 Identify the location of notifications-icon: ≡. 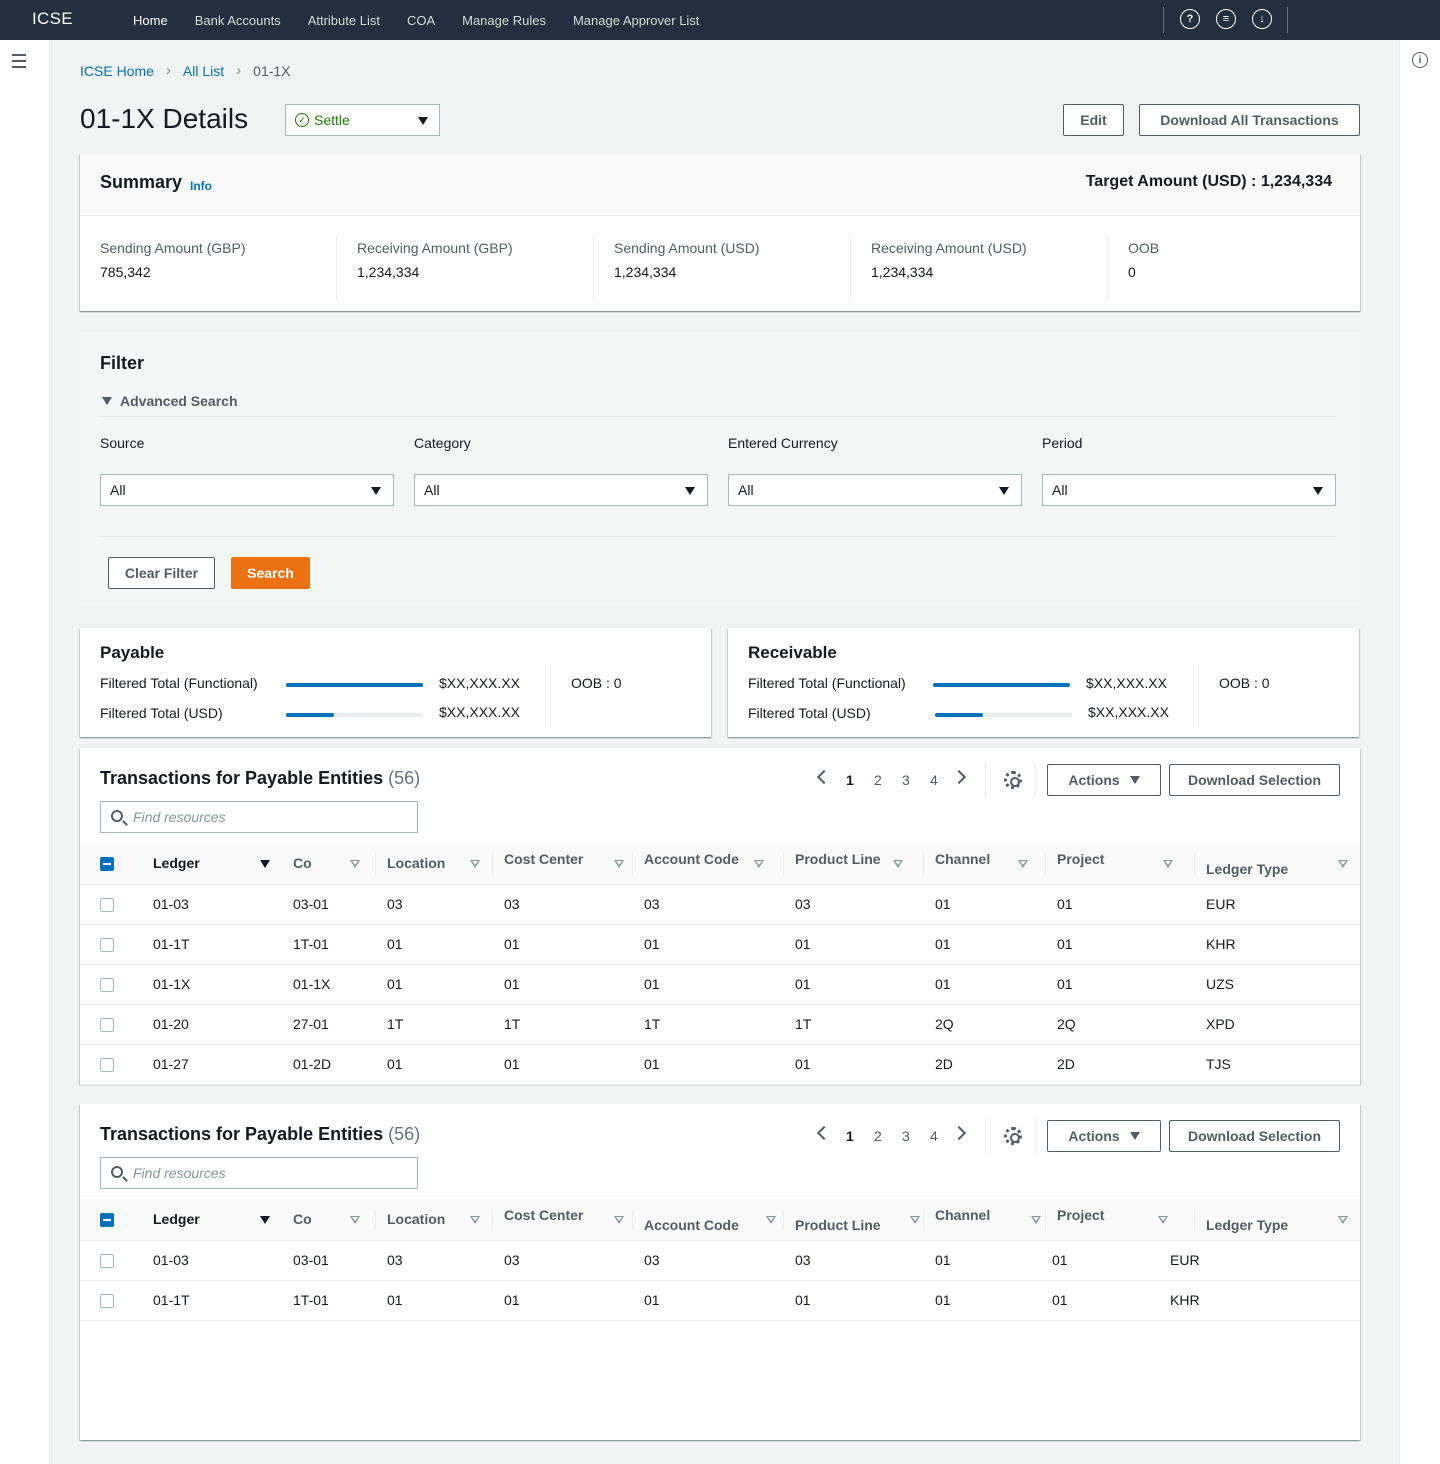
(1226, 19).